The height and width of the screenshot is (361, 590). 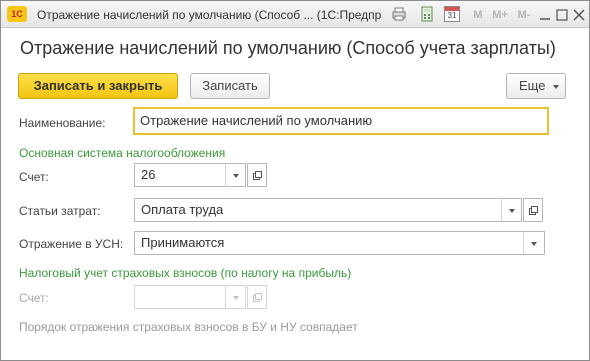 What do you see at coordinates (478, 15) in the screenshot?
I see `memory-button: M` at bounding box center [478, 15].